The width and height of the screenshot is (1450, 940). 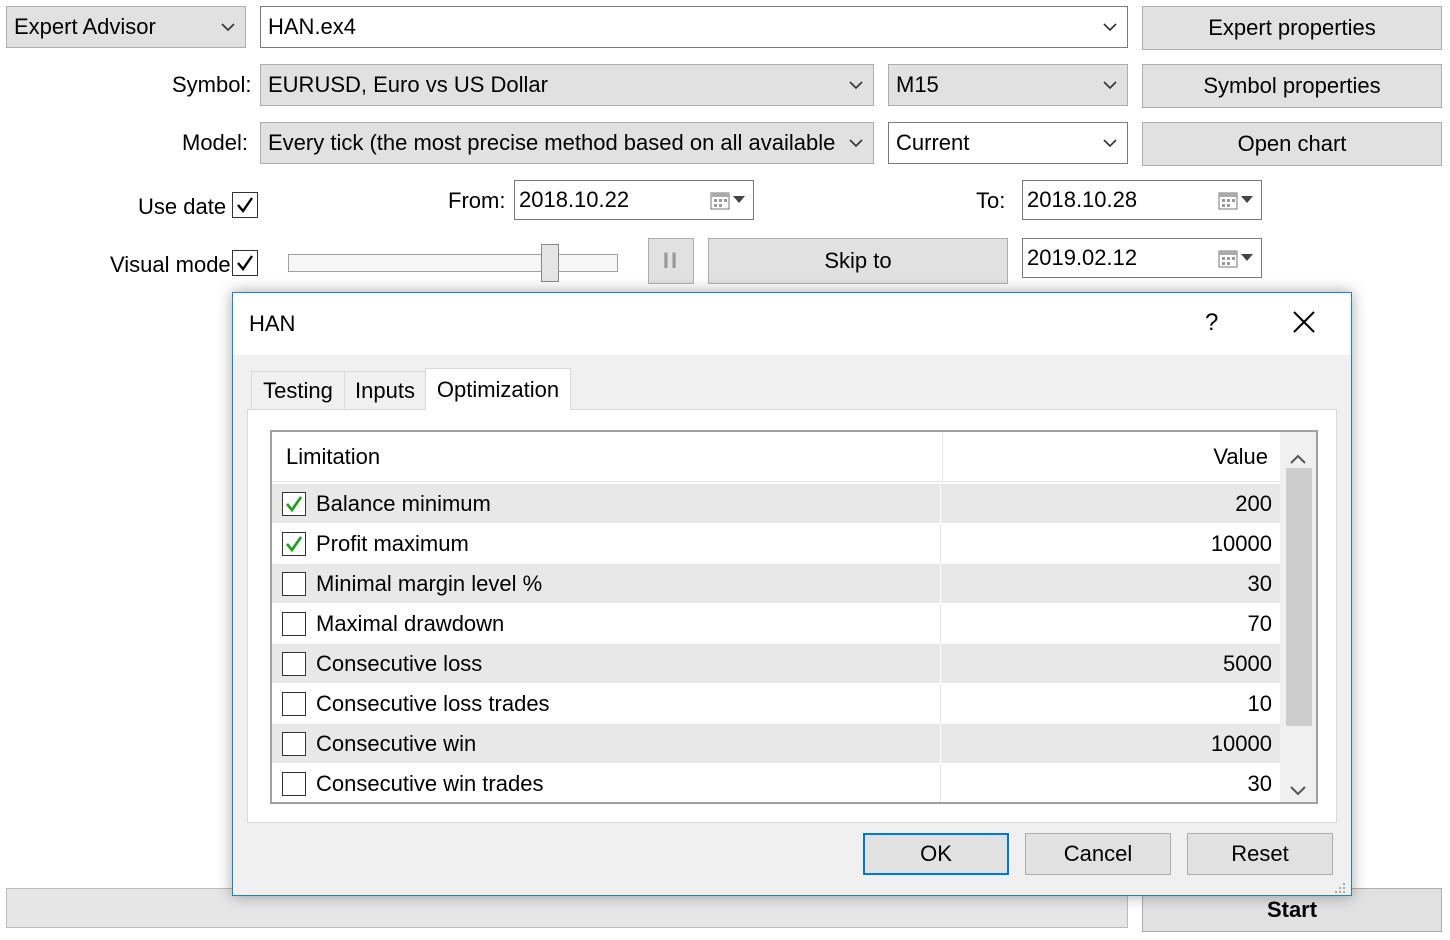 I want to click on symbol-value: EURUSD, Euro vs US Dollar, so click(x=408, y=84).